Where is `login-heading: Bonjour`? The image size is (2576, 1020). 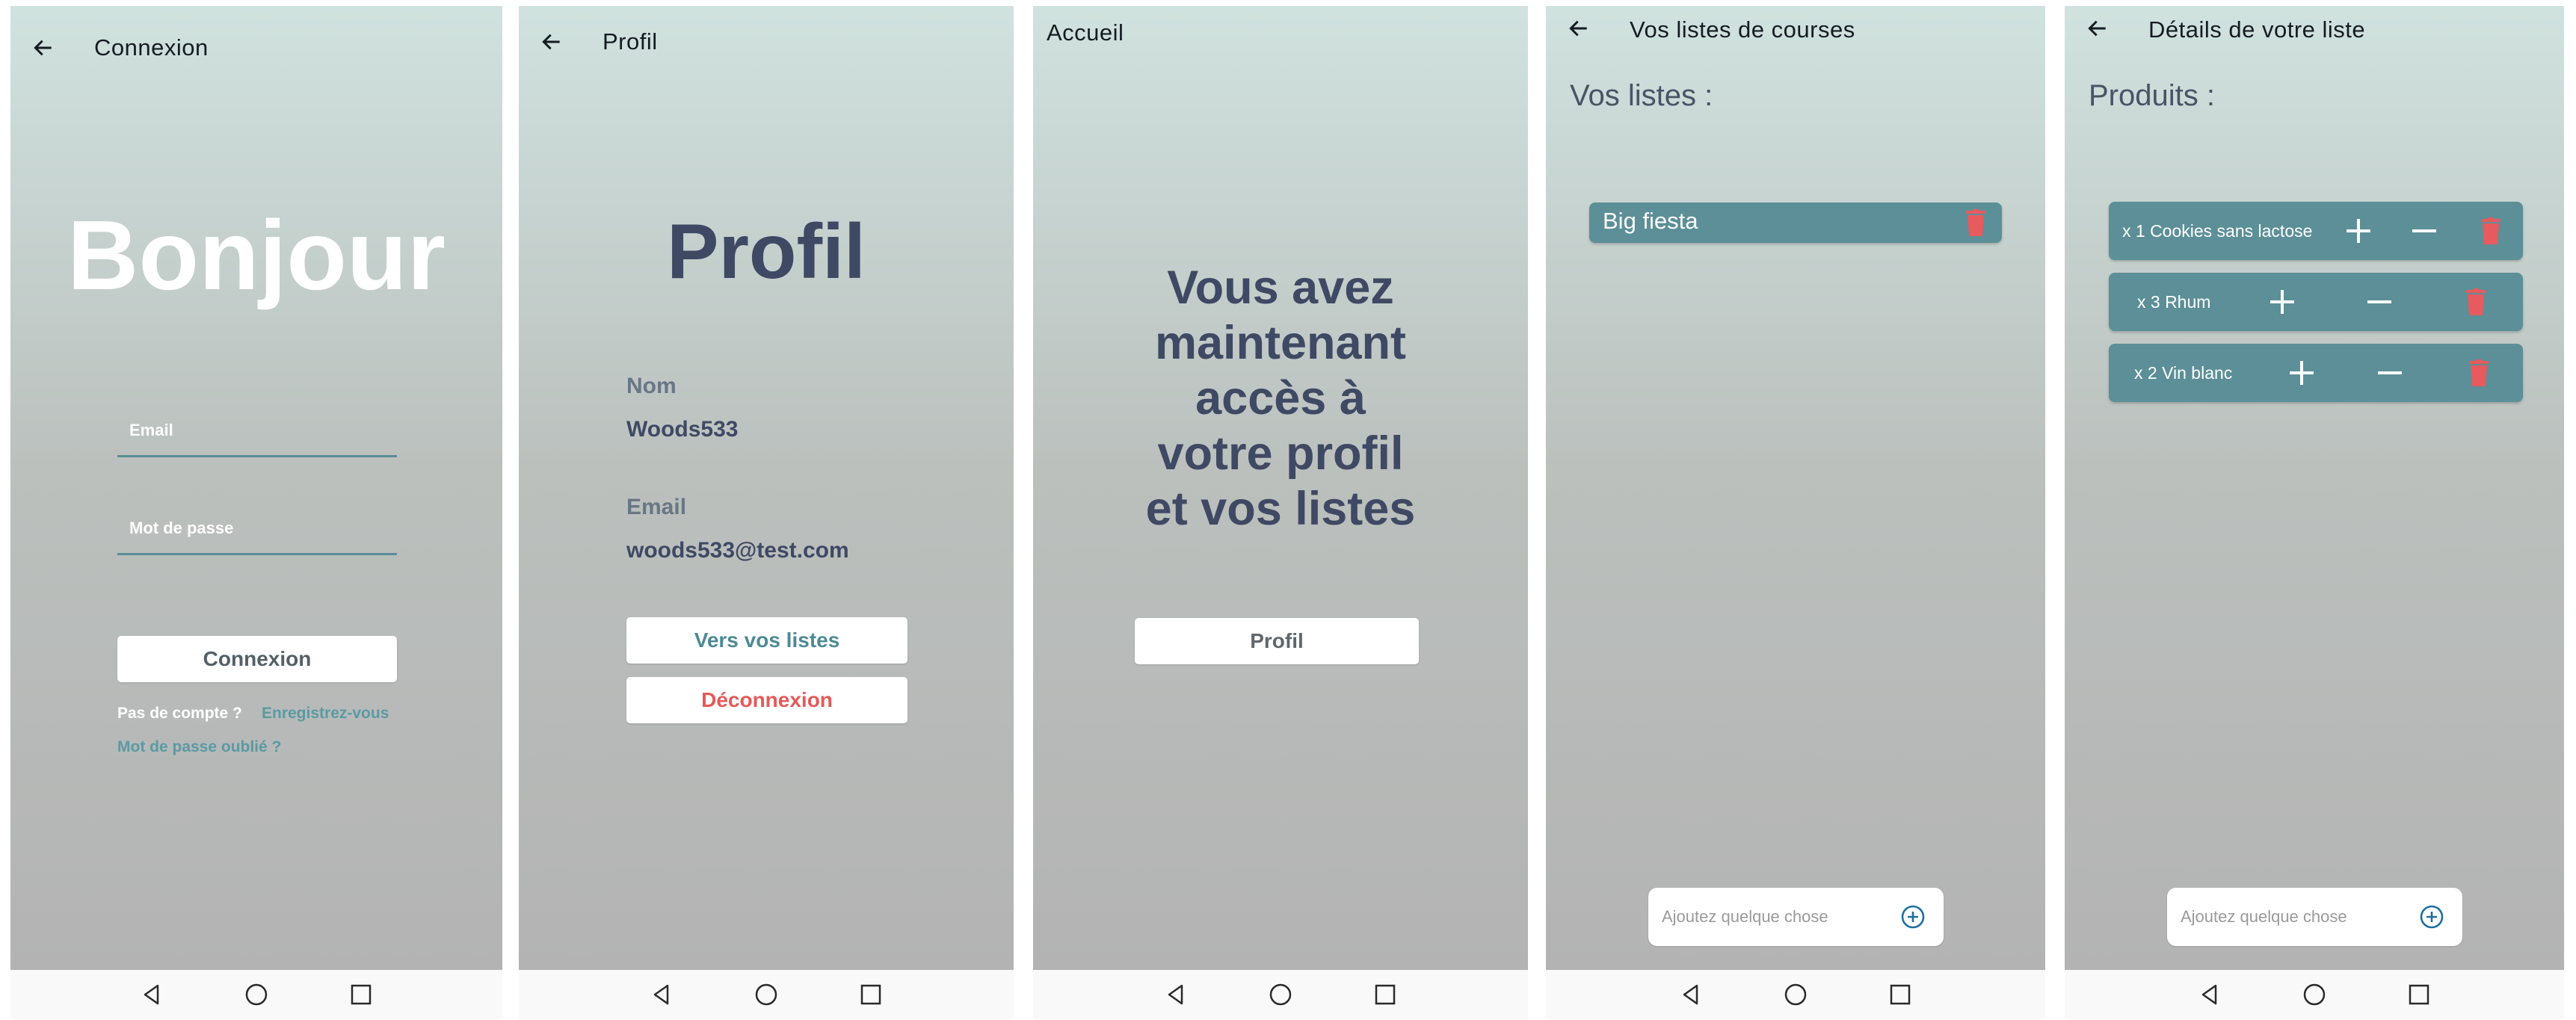 login-heading: Bonjour is located at coordinates (256, 255).